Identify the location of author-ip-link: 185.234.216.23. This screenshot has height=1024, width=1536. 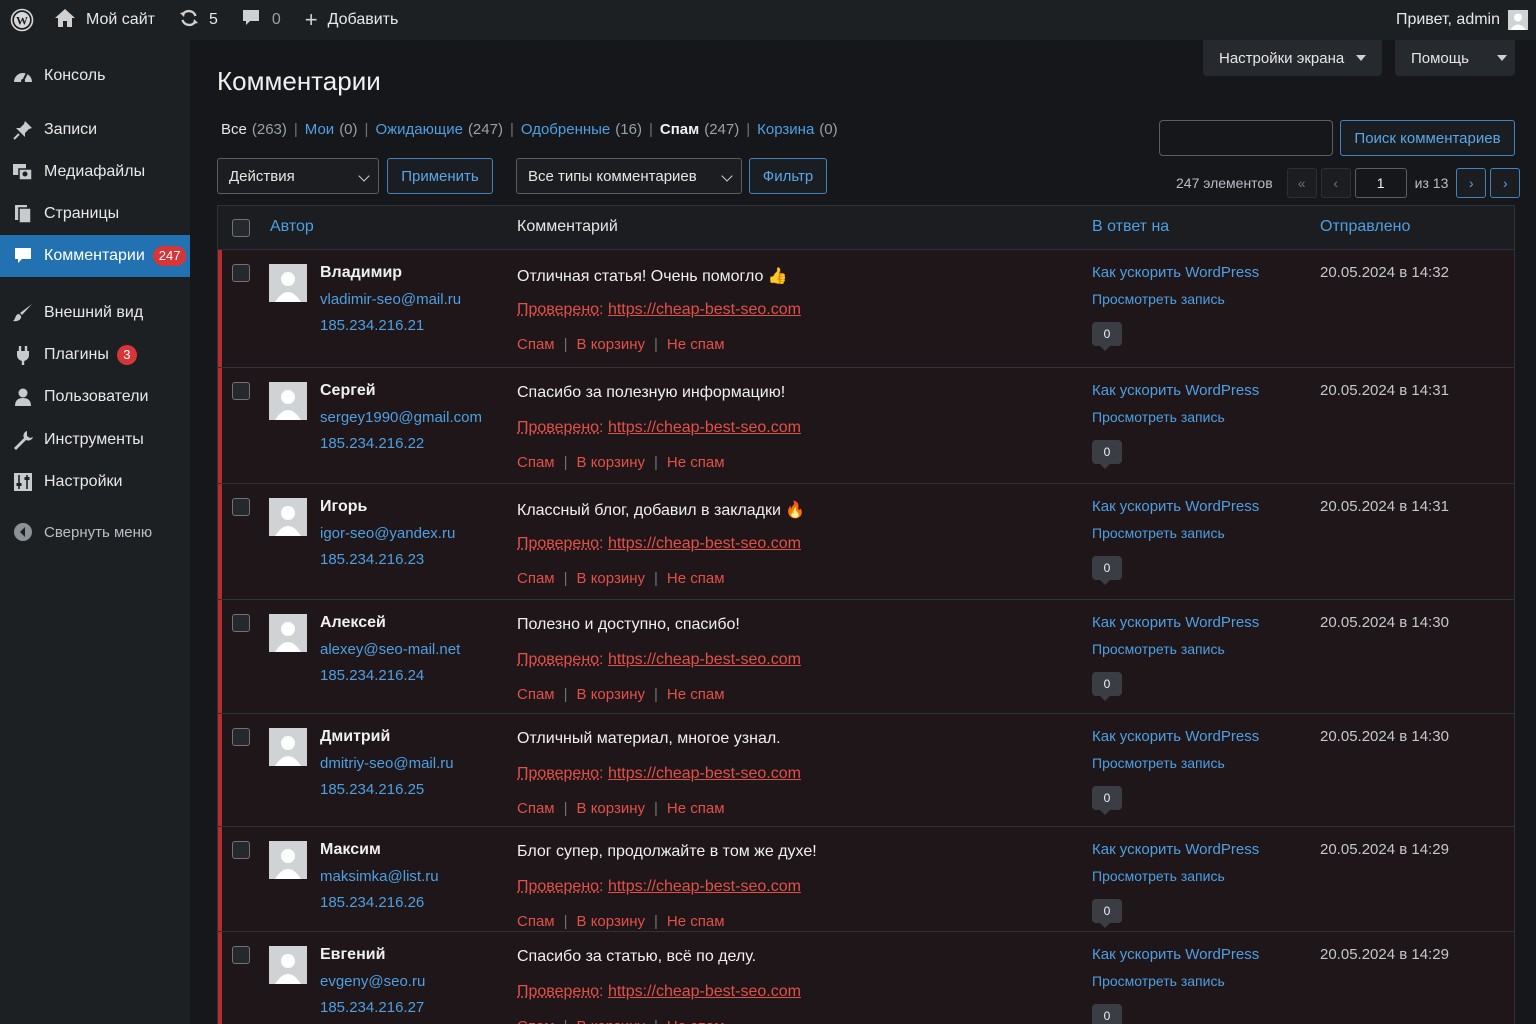
(372, 559).